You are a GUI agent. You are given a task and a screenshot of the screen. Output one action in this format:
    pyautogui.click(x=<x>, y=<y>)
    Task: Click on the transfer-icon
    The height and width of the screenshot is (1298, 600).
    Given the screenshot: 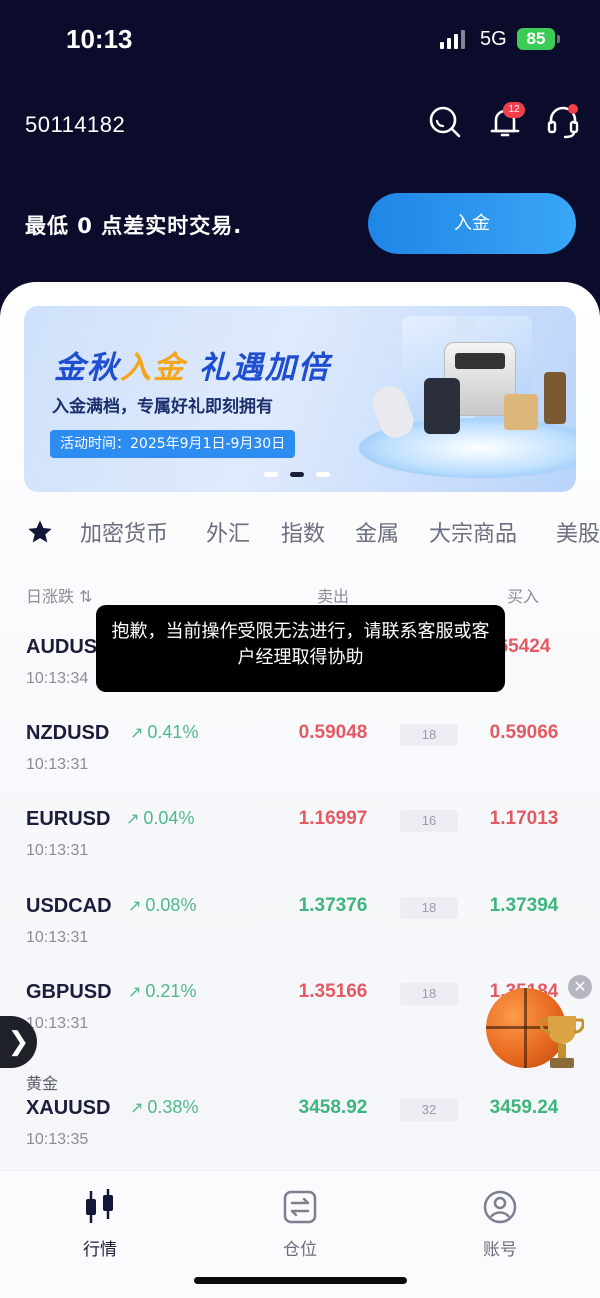 What is the action you would take?
    pyautogui.click(x=300, y=1207)
    